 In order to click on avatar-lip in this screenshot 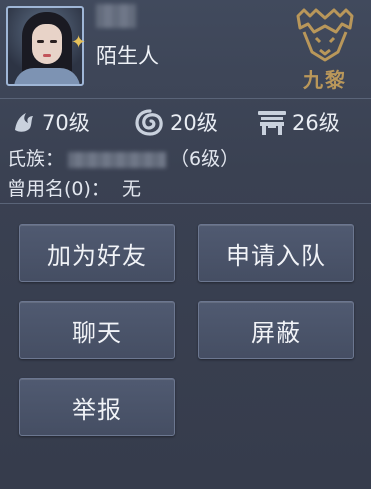, I will do `click(47, 55)`.